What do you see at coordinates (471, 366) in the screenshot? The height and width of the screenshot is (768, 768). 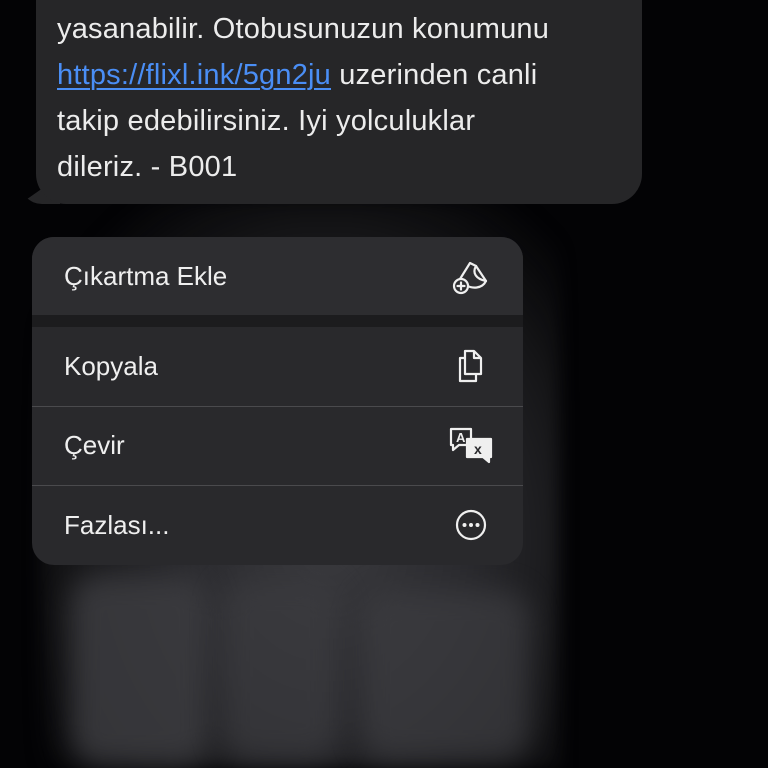 I see `copy-icon` at bounding box center [471, 366].